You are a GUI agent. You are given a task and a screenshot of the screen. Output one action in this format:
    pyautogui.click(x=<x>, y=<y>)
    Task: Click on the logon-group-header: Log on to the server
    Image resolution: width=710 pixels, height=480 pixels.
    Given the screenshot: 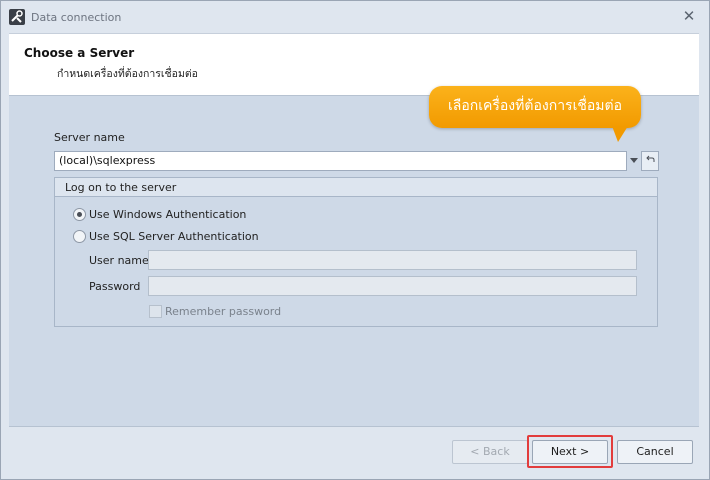 What is the action you would take?
    pyautogui.click(x=356, y=187)
    